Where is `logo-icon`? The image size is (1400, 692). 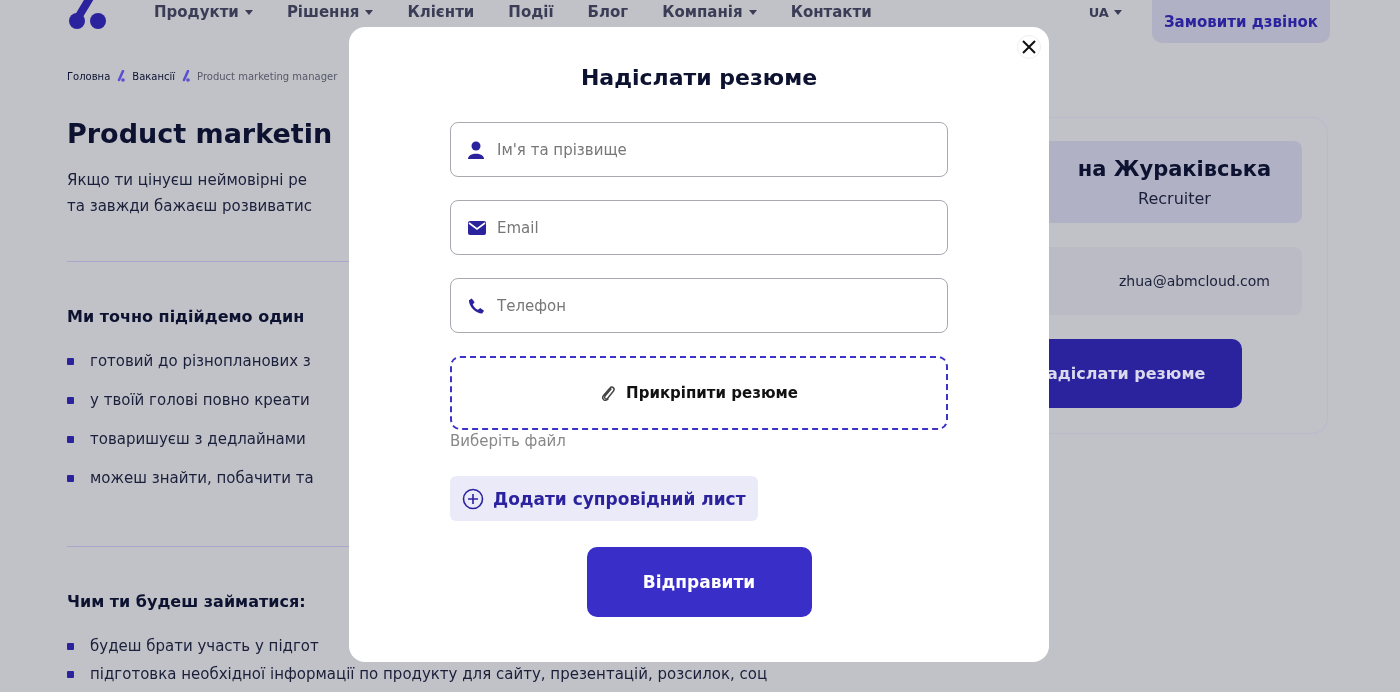 logo-icon is located at coordinates (87, 15).